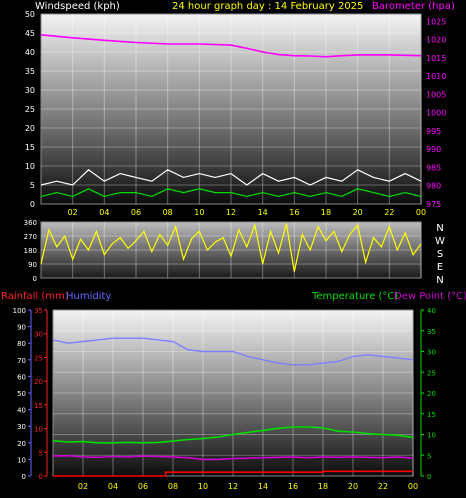  I want to click on barometer-tick-label: 990, so click(433, 149).